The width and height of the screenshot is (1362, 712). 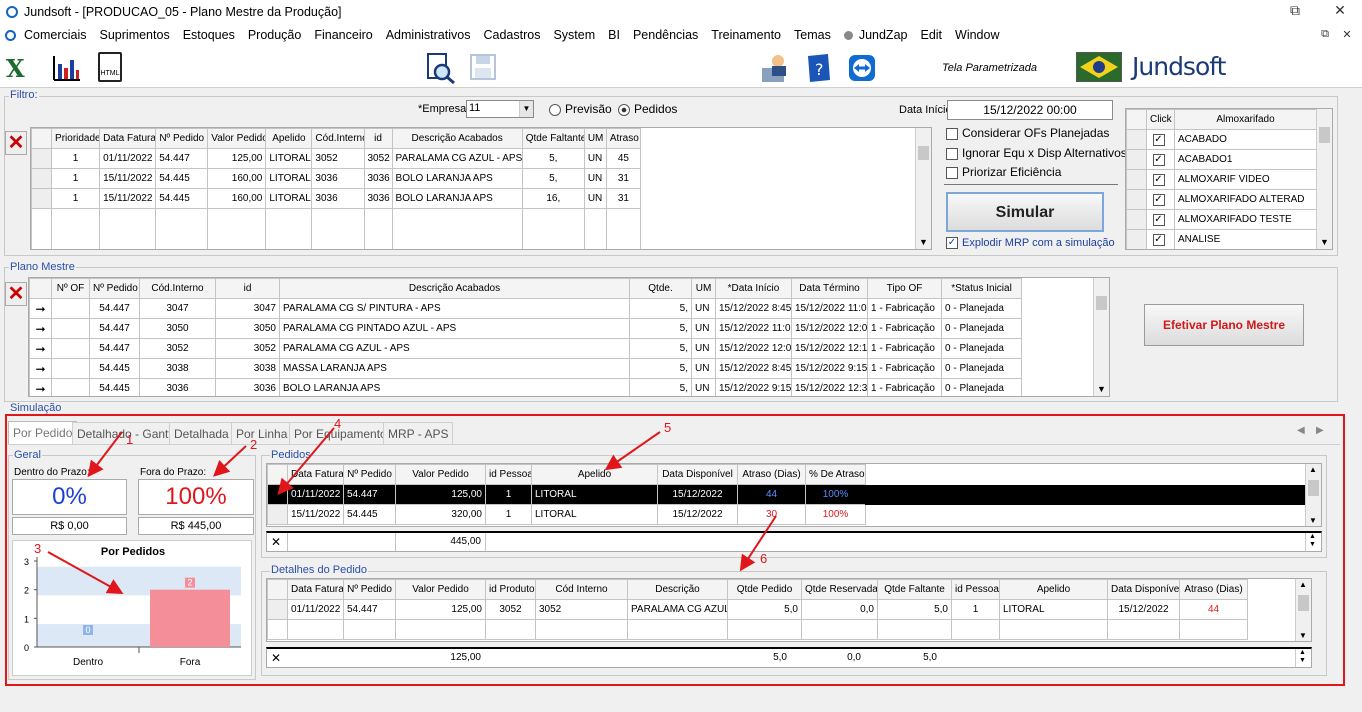 I want to click on pedidos-radio: Pedidos, so click(x=647, y=109).